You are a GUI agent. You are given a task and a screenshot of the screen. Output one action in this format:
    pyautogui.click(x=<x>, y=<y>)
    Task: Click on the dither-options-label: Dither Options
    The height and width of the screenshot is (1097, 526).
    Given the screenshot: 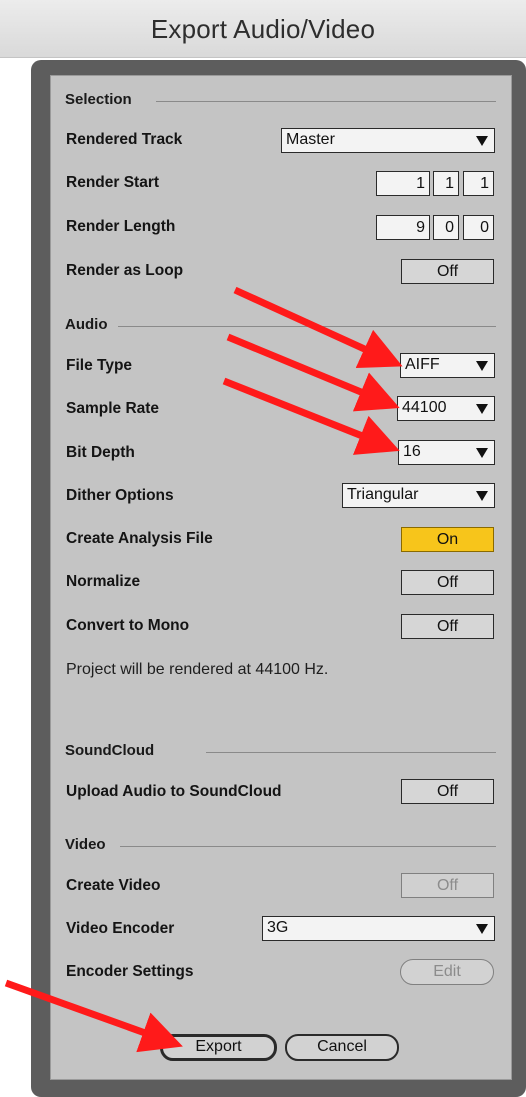 What is the action you would take?
    pyautogui.click(x=120, y=495)
    